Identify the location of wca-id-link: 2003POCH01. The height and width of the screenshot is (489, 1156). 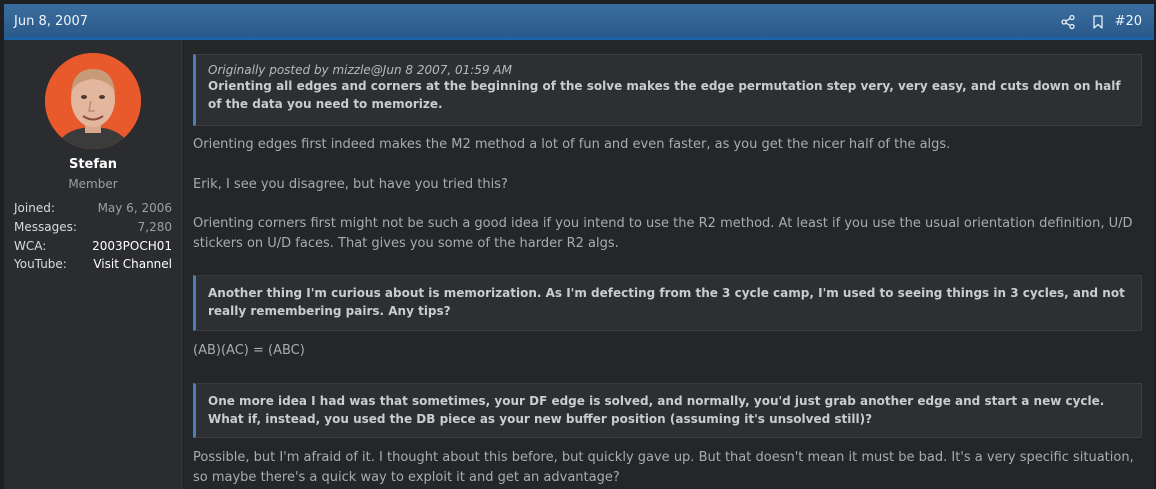
(132, 246).